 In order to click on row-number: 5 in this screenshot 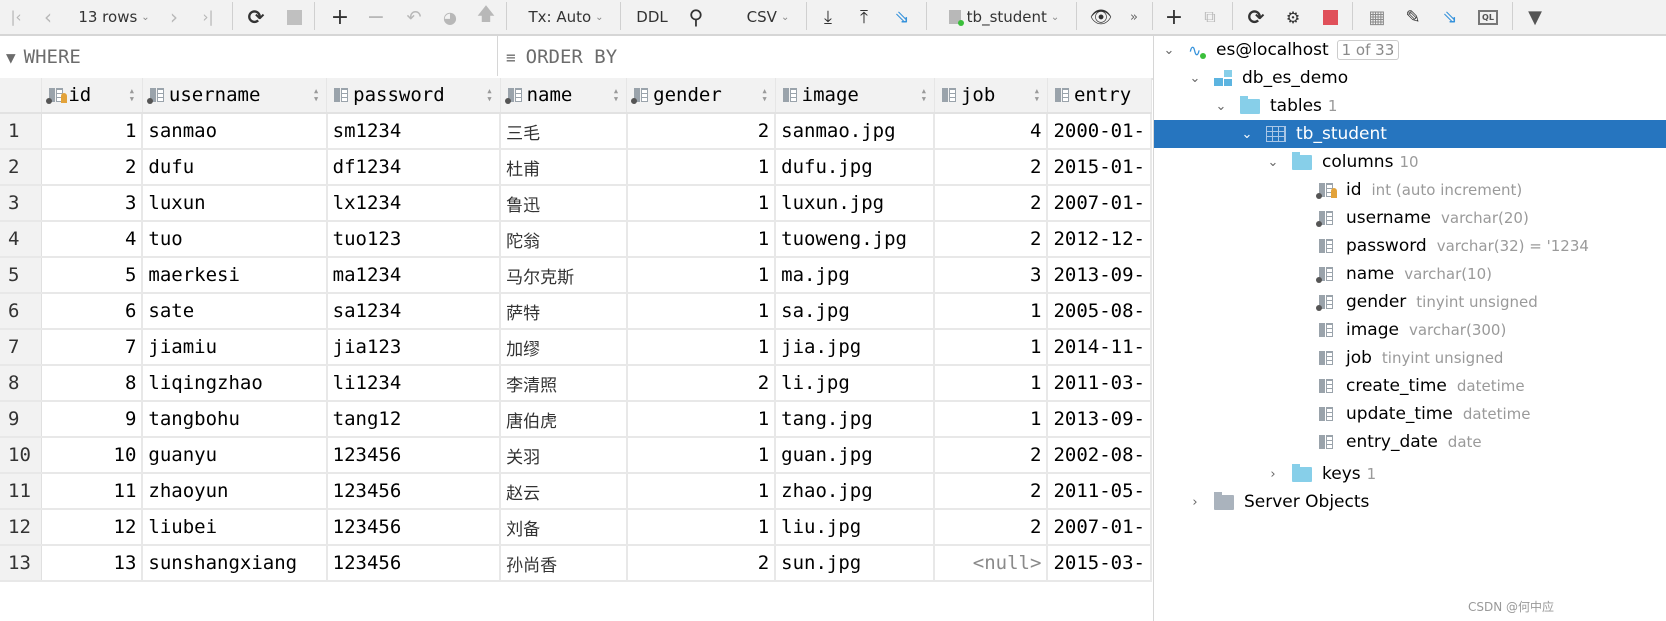, I will do `click(21, 275)`.